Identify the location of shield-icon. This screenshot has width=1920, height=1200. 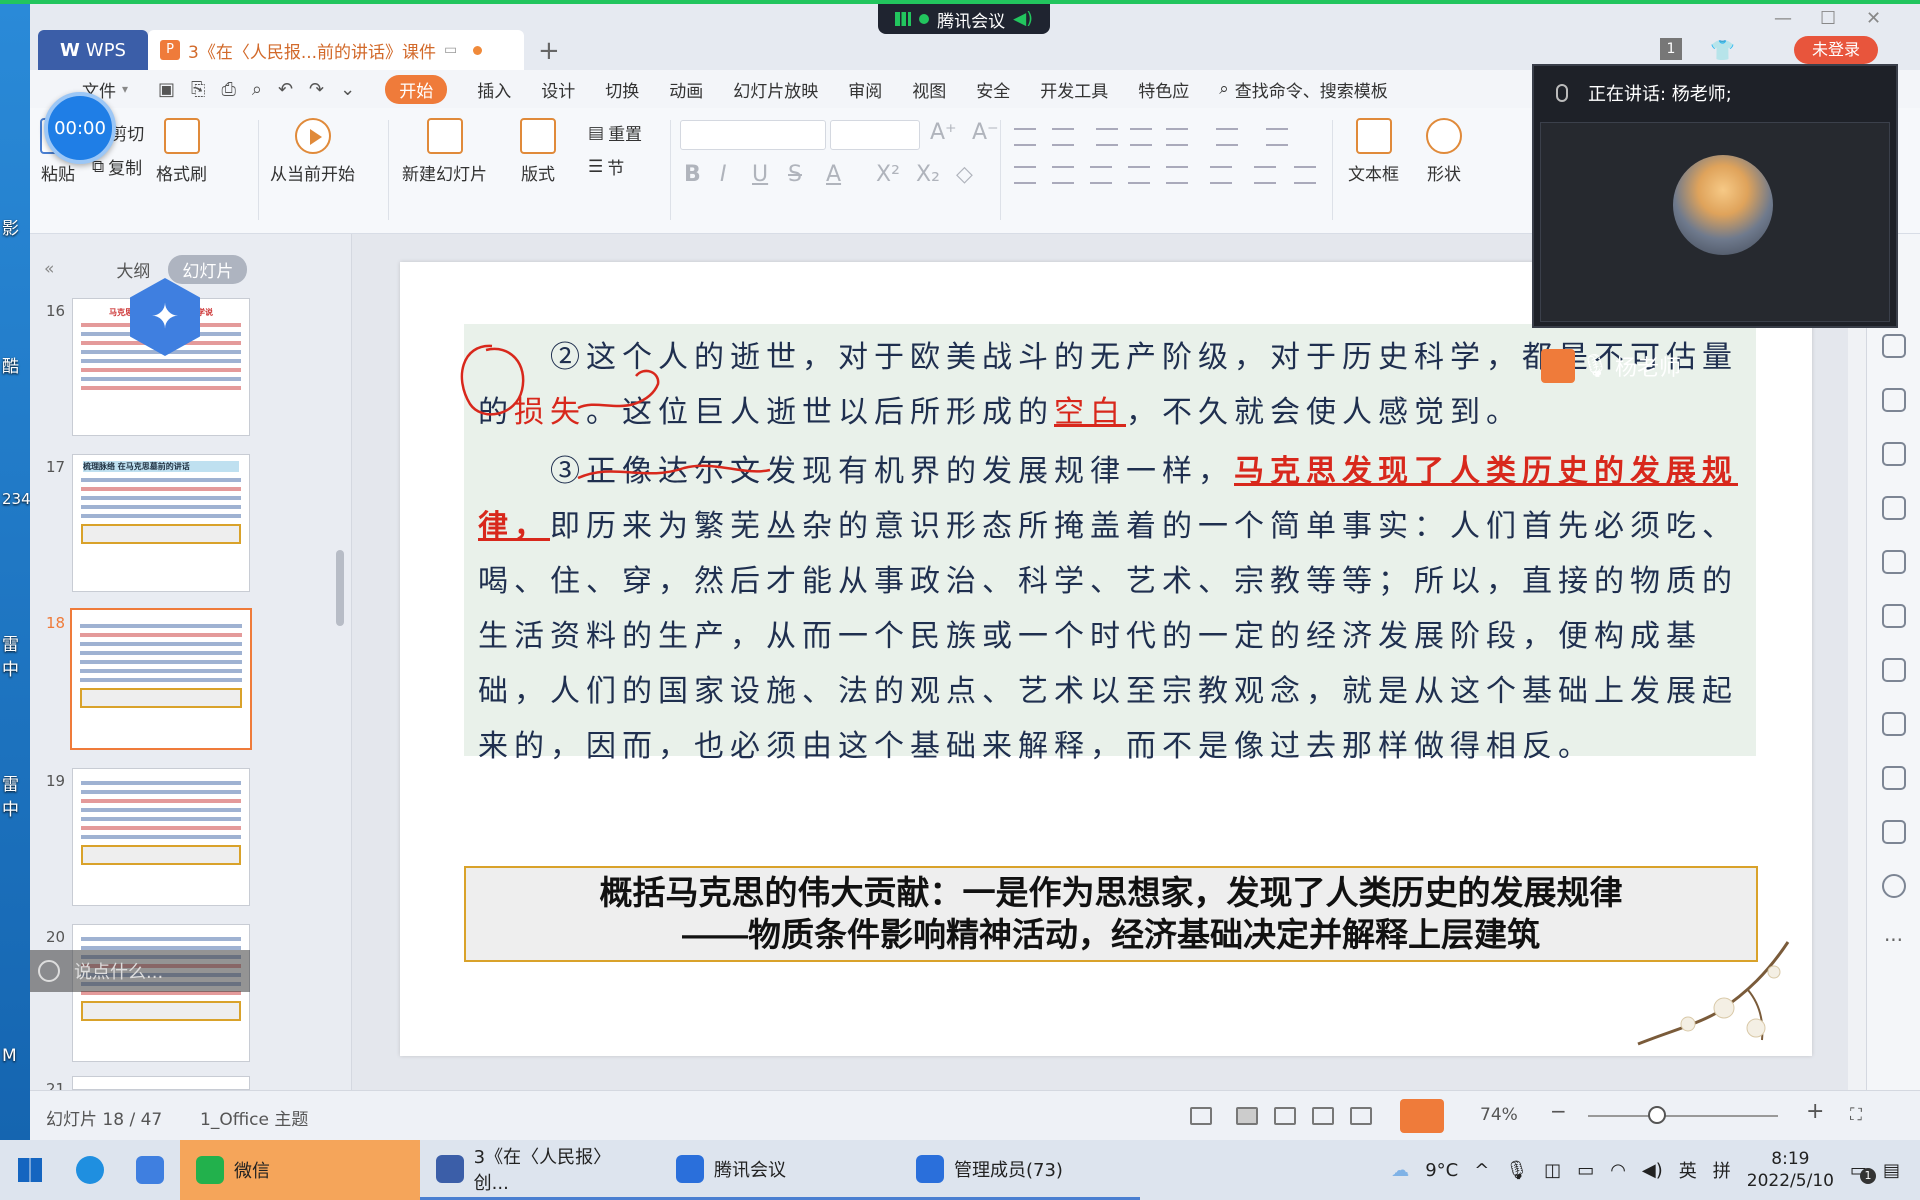
(1893, 778).